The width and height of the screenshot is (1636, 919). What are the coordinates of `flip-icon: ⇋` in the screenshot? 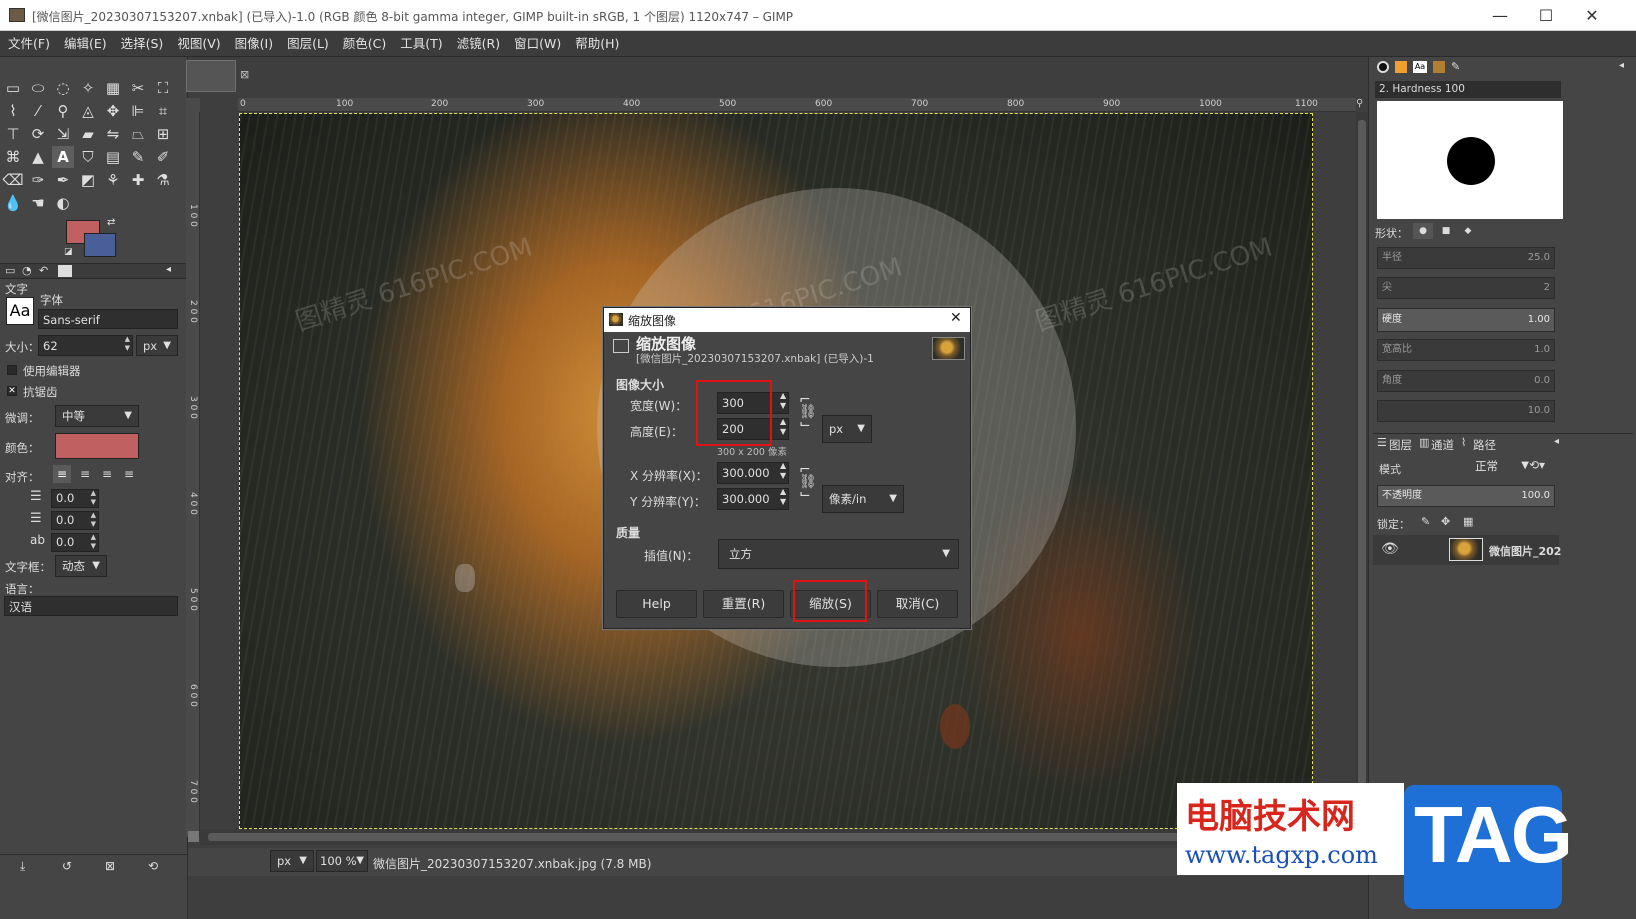 It's located at (113, 134).